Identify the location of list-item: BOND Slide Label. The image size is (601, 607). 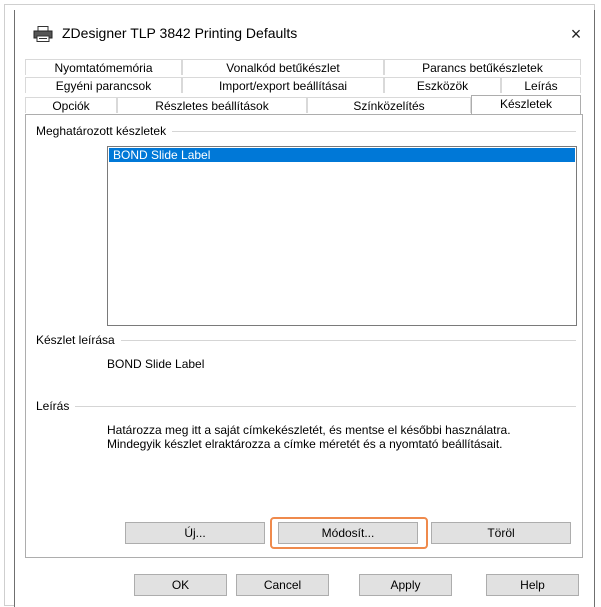
(342, 155).